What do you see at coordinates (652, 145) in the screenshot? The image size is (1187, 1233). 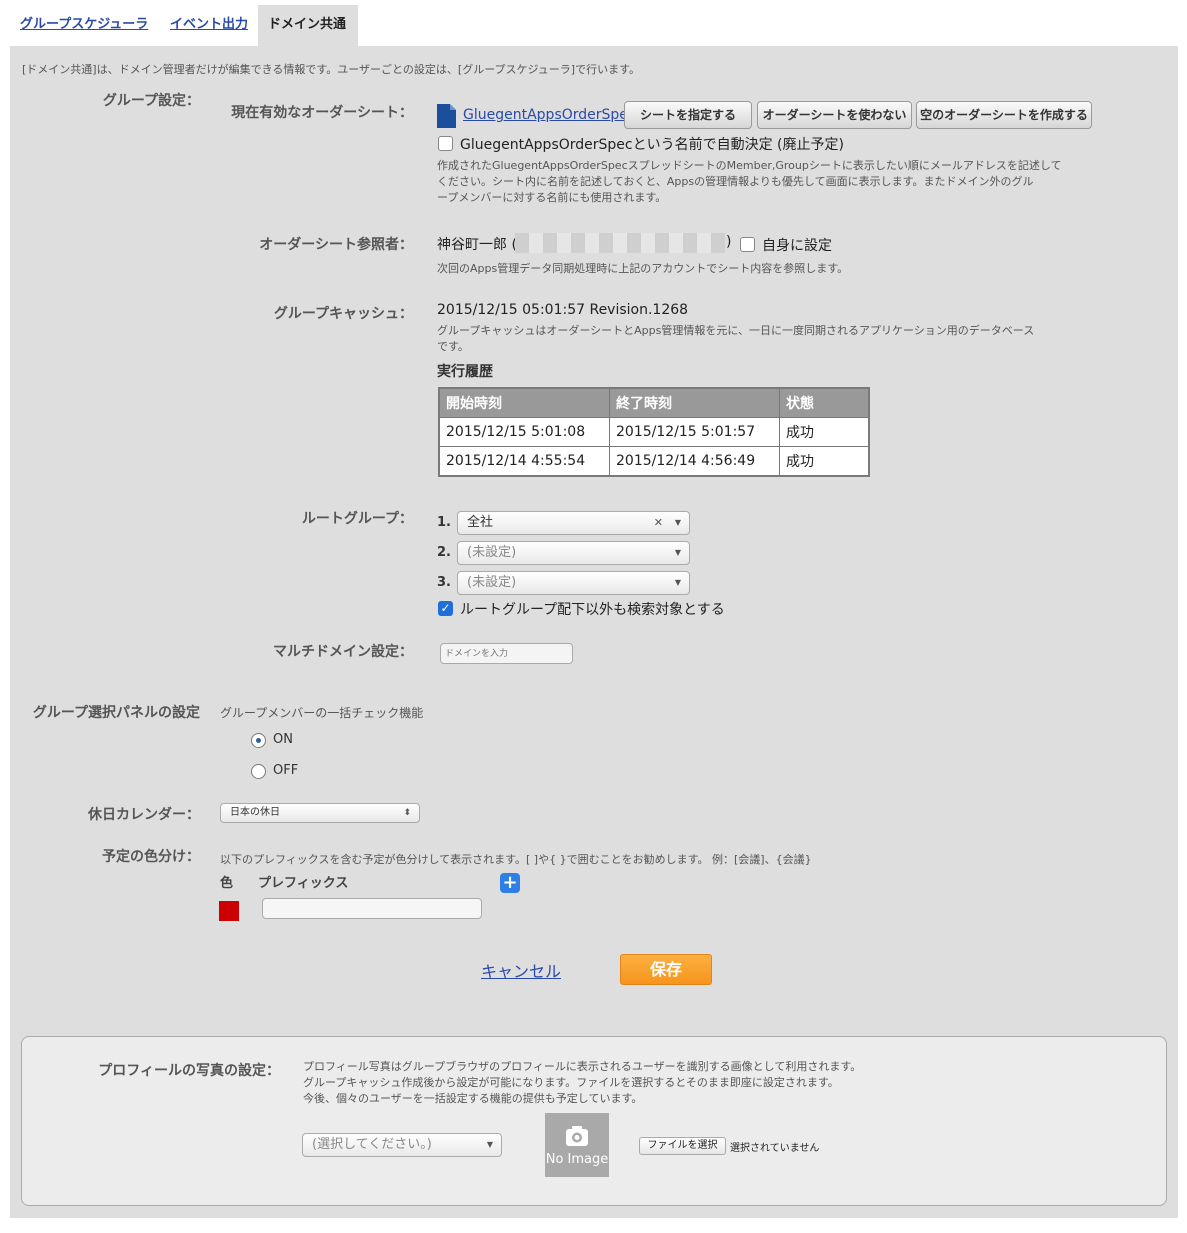 I see `auto-decide-label: GluegentAppsOrderSpecという名前で自動決定 (廃止予定)` at bounding box center [652, 145].